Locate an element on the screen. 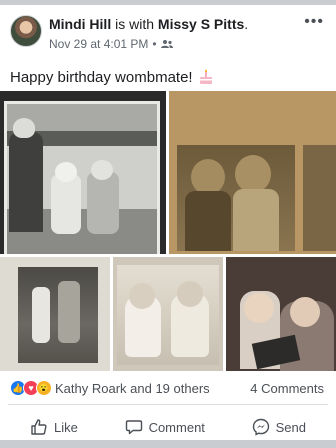  thumbs-up-icon is located at coordinates (39, 427).